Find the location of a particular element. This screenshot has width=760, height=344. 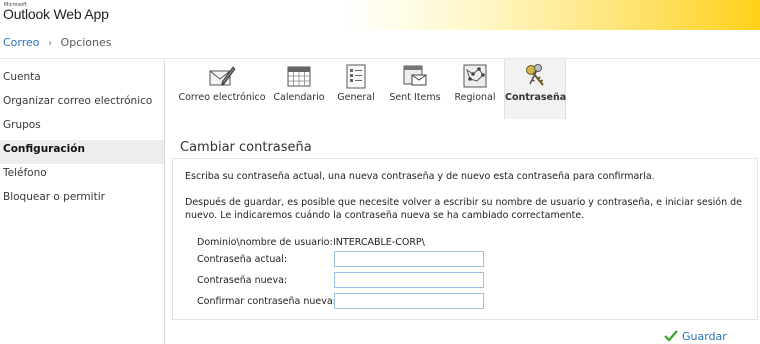

current-password-label: Contraseña actual: is located at coordinates (242, 259).